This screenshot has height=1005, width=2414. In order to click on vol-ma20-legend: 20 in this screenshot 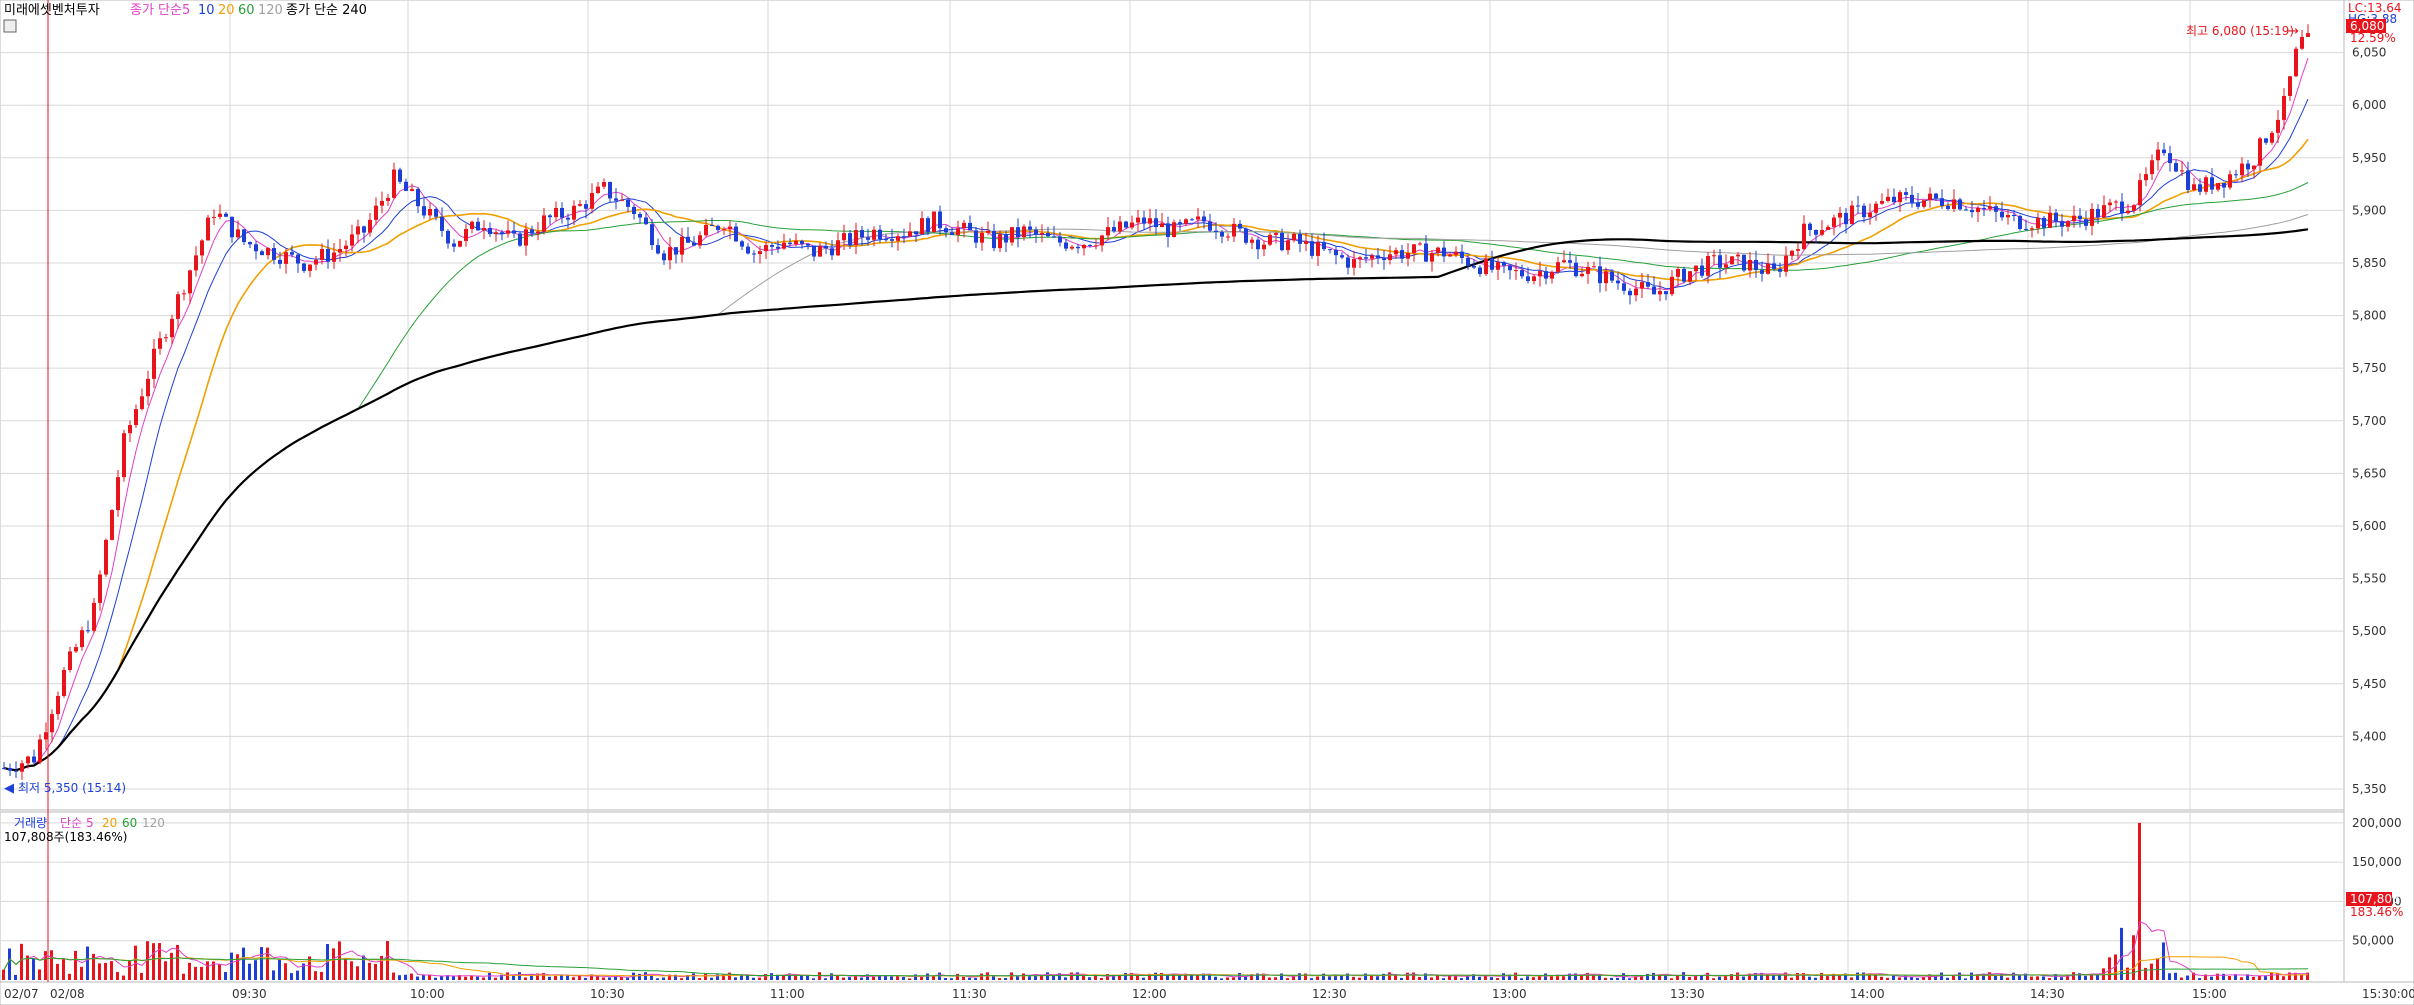, I will do `click(109, 823)`.